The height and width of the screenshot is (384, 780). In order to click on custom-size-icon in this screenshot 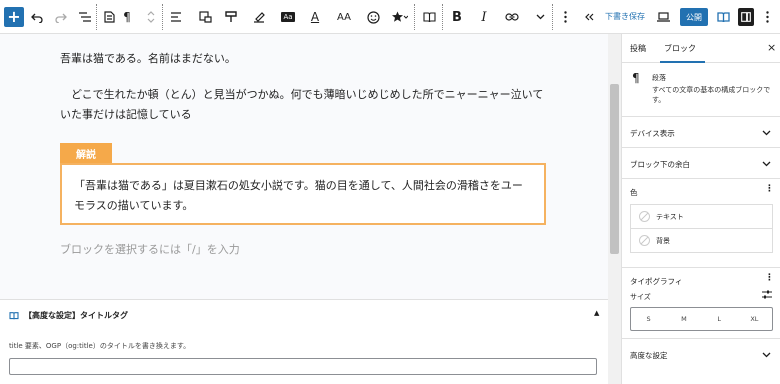, I will do `click(767, 294)`.